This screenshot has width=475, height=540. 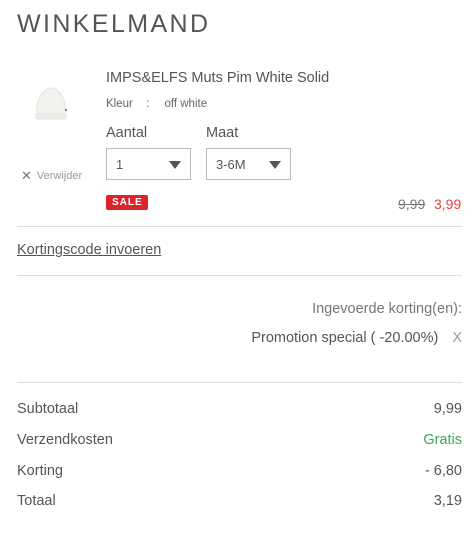 What do you see at coordinates (457, 338) in the screenshot?
I see `remove-promo-button: X` at bounding box center [457, 338].